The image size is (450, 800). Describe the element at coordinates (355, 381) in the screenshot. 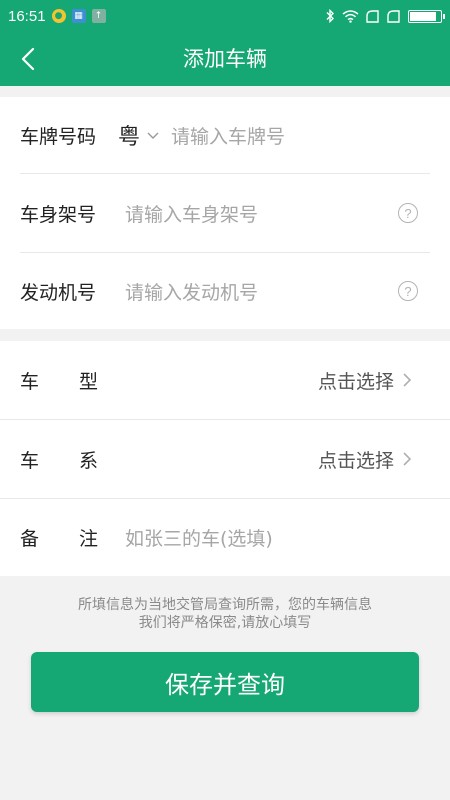

I see `model-value: 点击选择` at that location.